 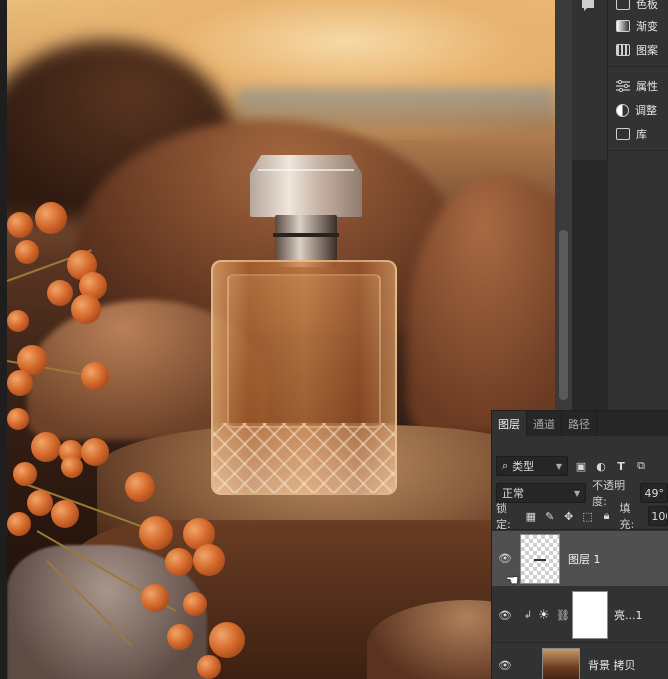 I want to click on tab-layers: 图层, so click(x=509, y=423).